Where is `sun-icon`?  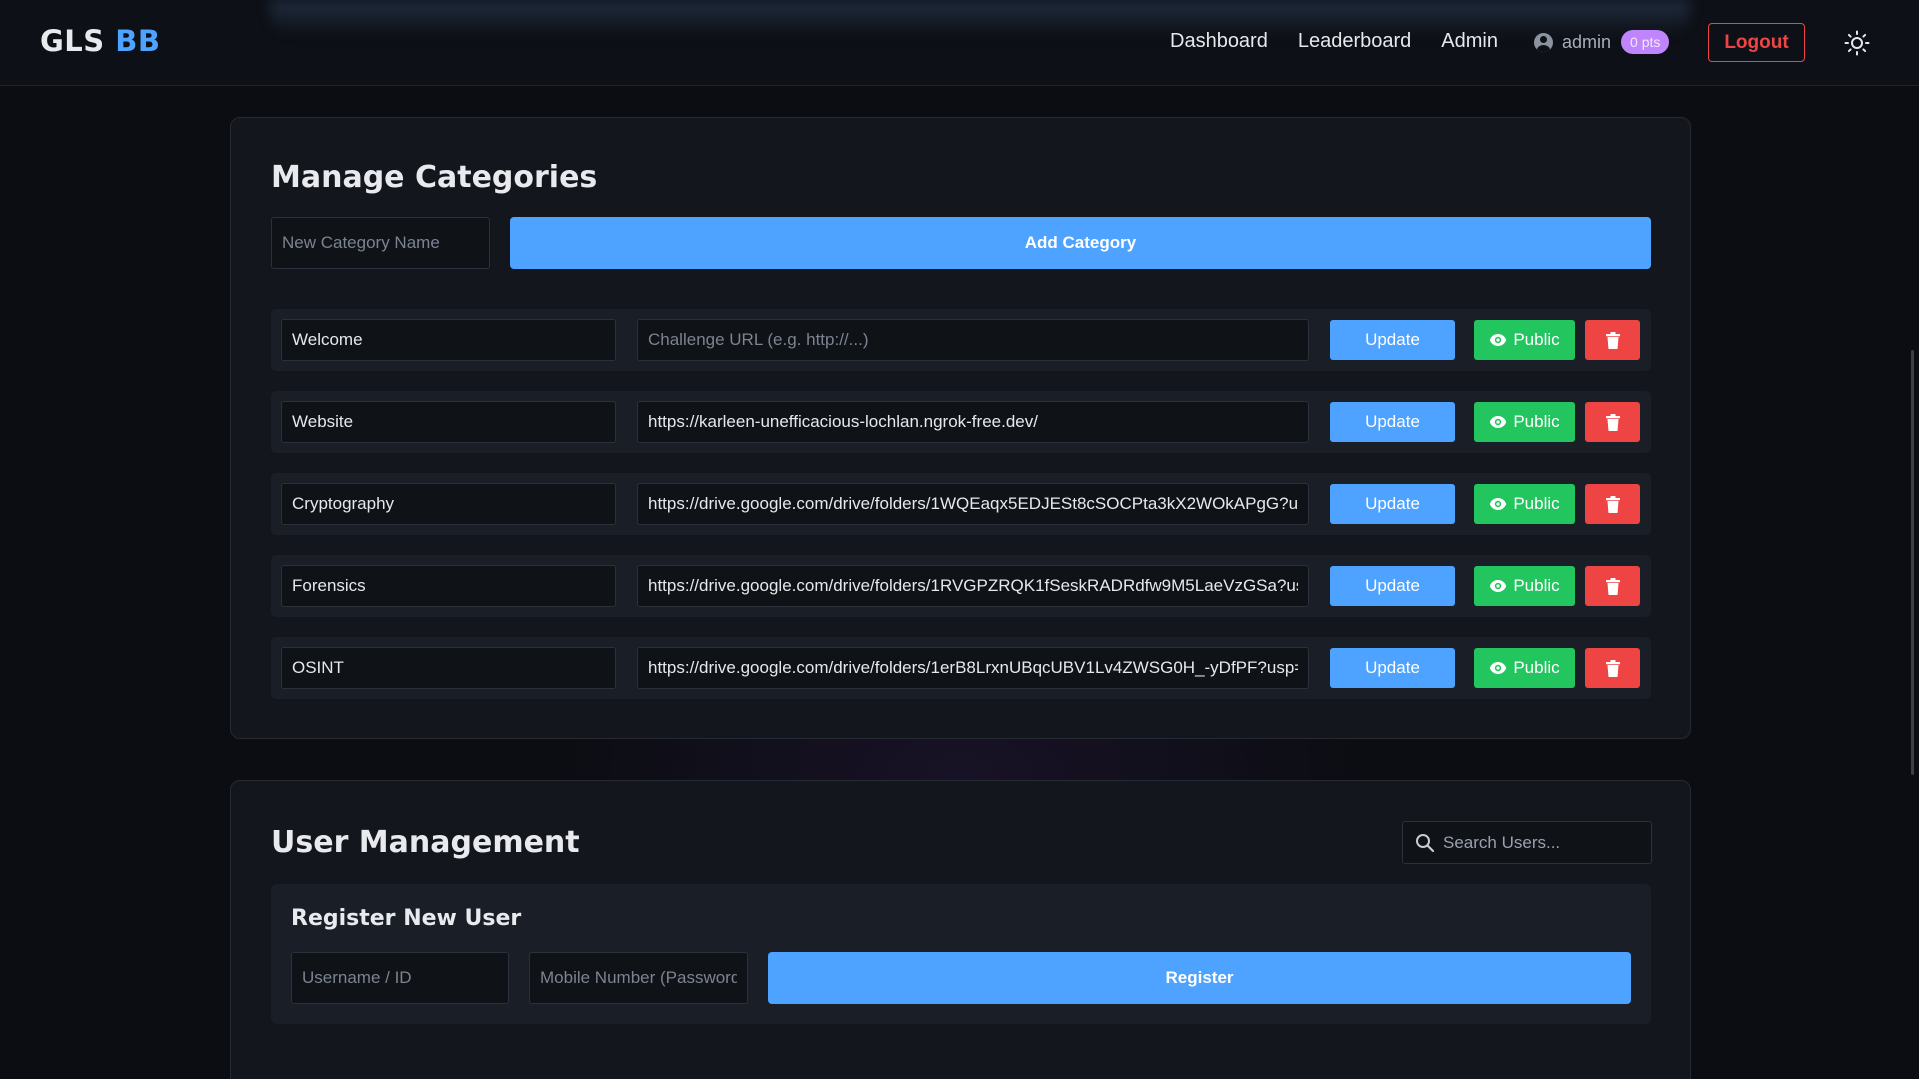 sun-icon is located at coordinates (1857, 43).